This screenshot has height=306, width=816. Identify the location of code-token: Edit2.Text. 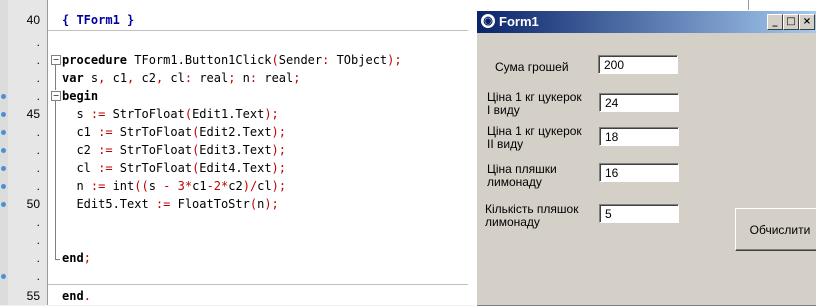
(235, 132).